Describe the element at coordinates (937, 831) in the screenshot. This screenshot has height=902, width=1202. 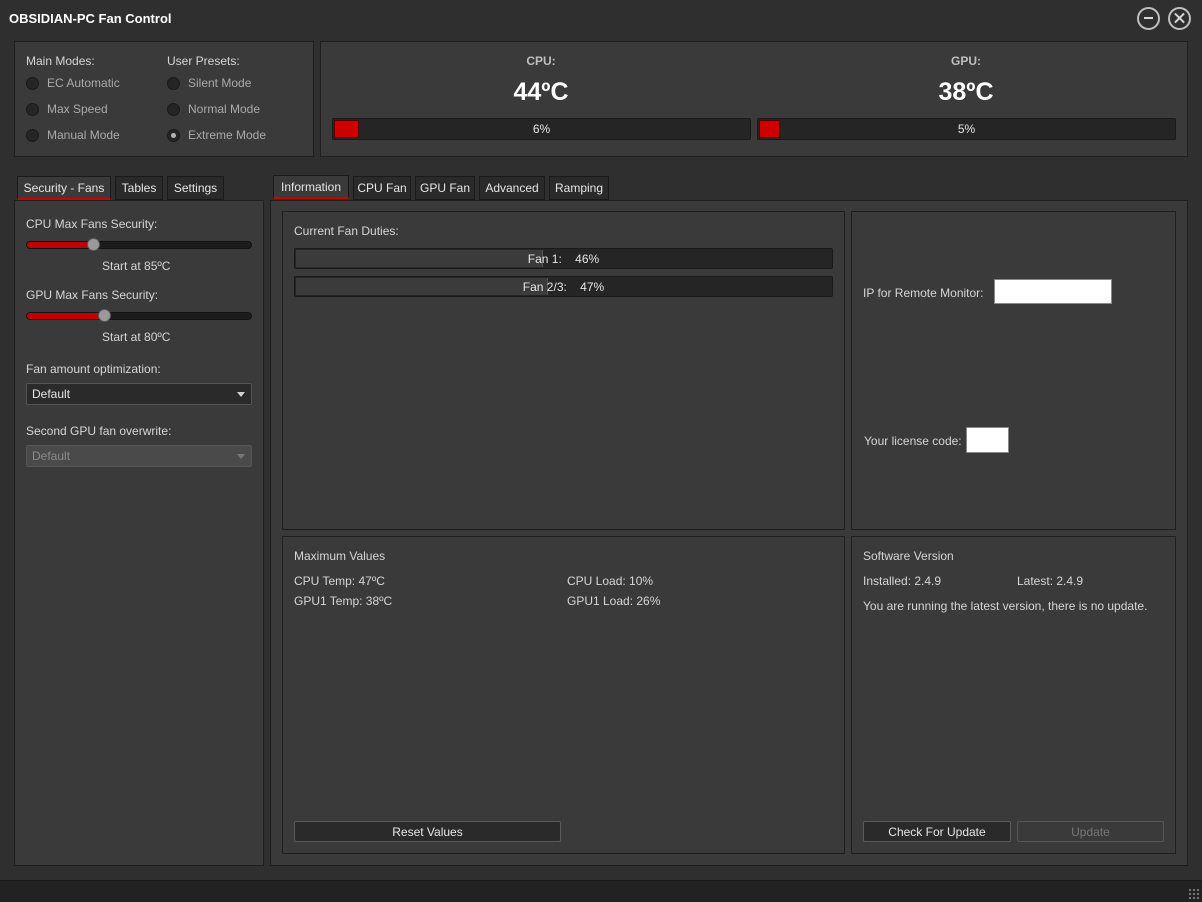
I see `check-for-update-button: Check For Update` at that location.